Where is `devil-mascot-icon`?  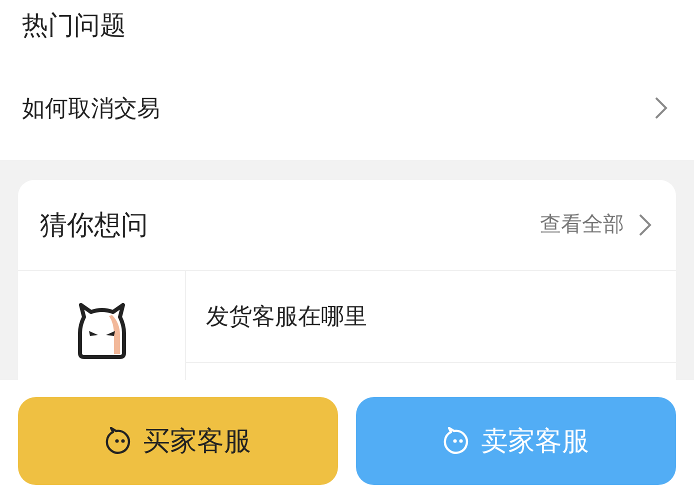
devil-mascot-icon is located at coordinates (102, 331).